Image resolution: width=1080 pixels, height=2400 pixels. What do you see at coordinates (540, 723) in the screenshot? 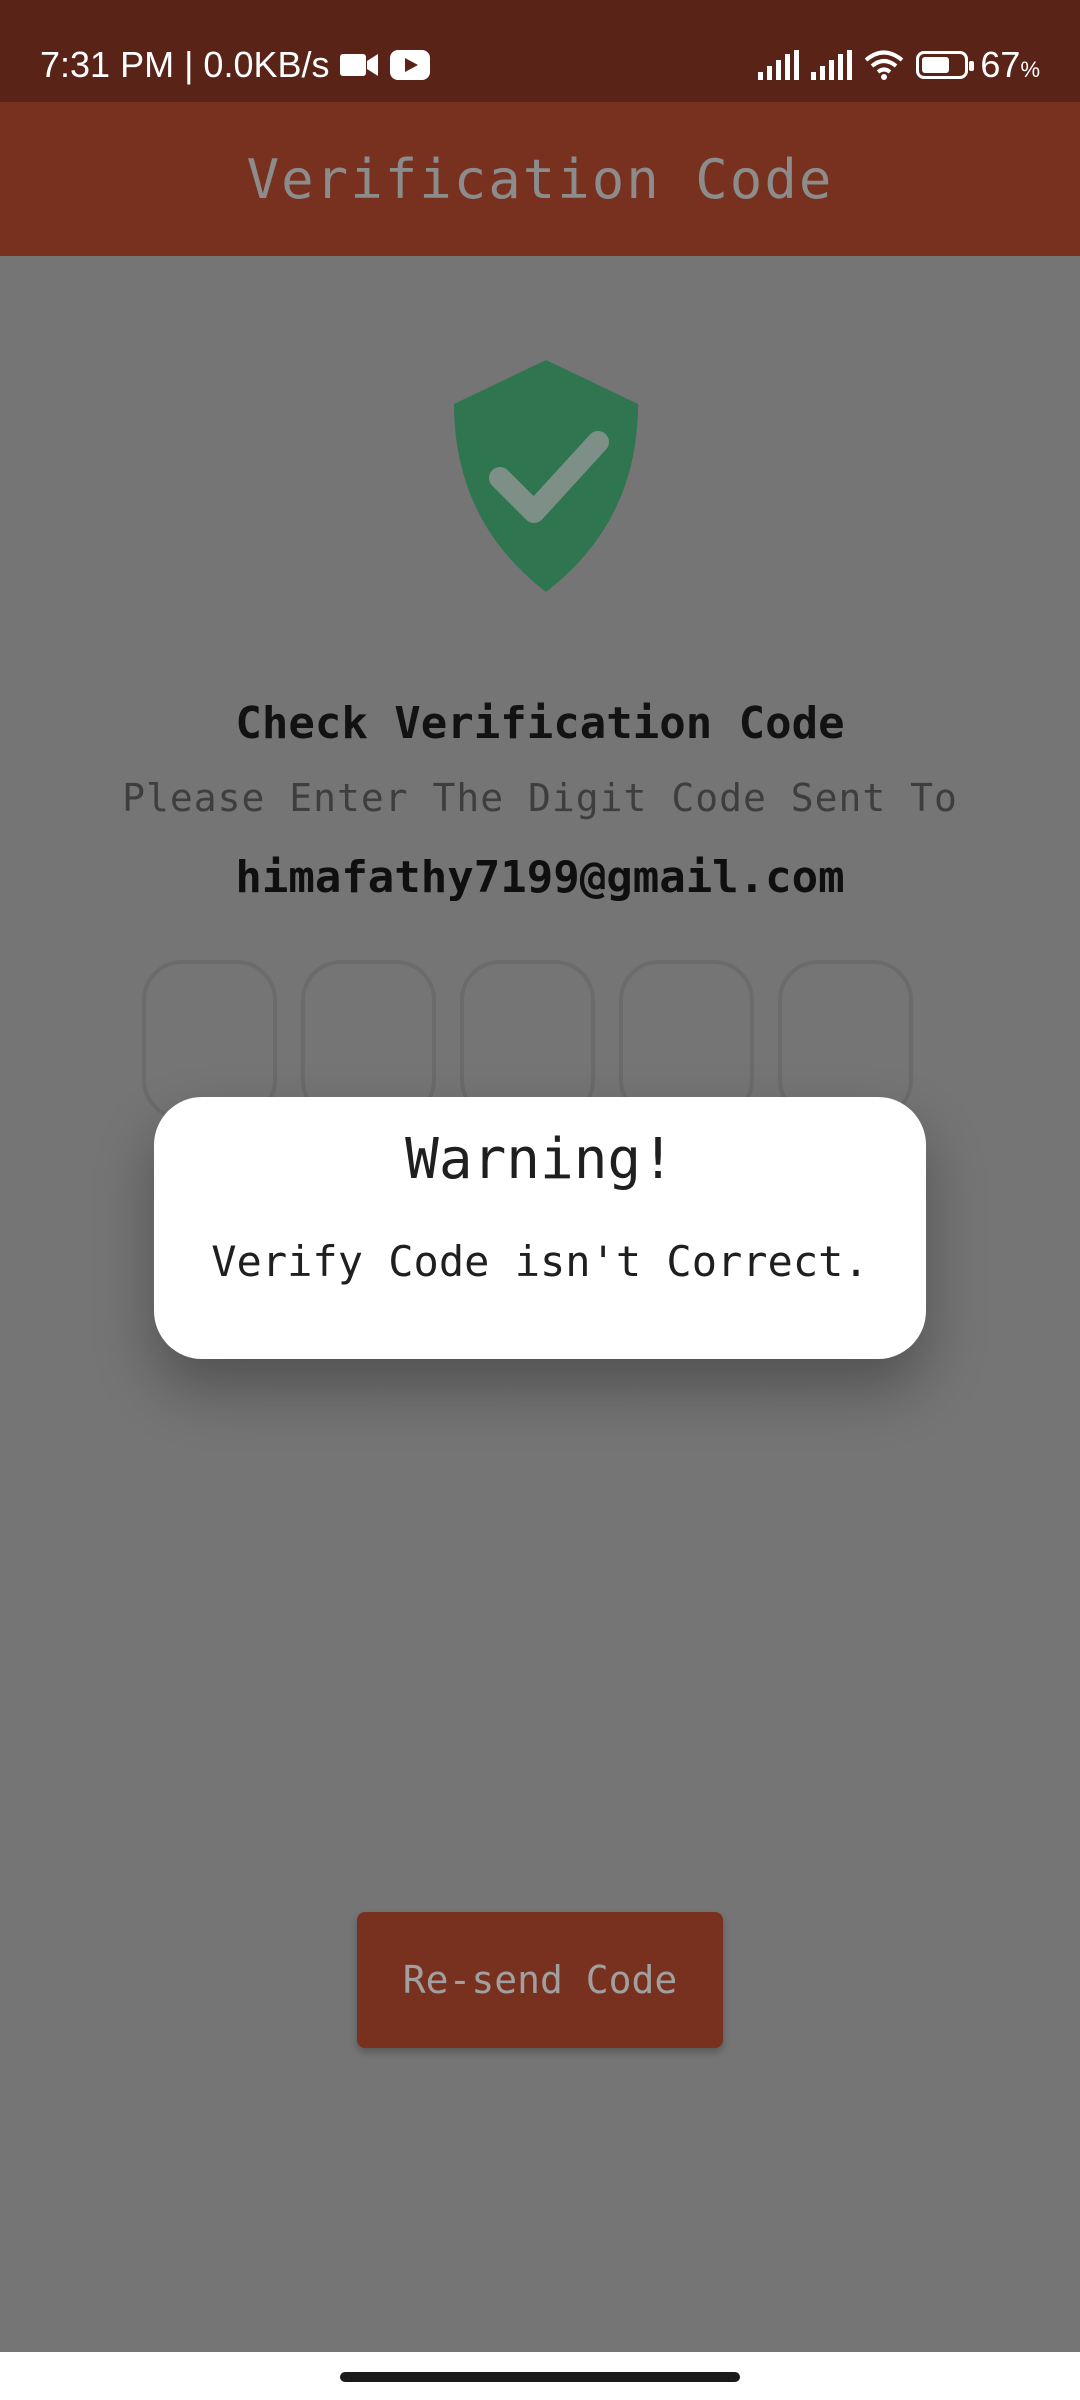
I see `verification-heading: Check Verification Code` at bounding box center [540, 723].